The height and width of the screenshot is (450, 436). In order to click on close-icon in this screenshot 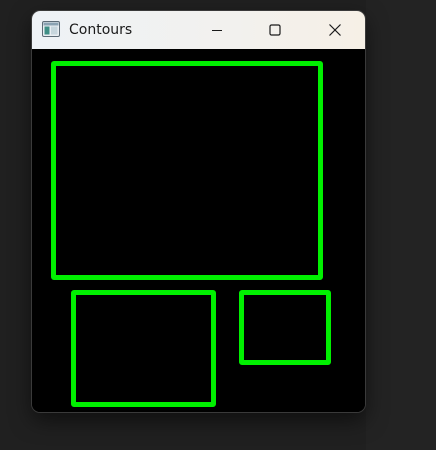, I will do `click(335, 30)`.